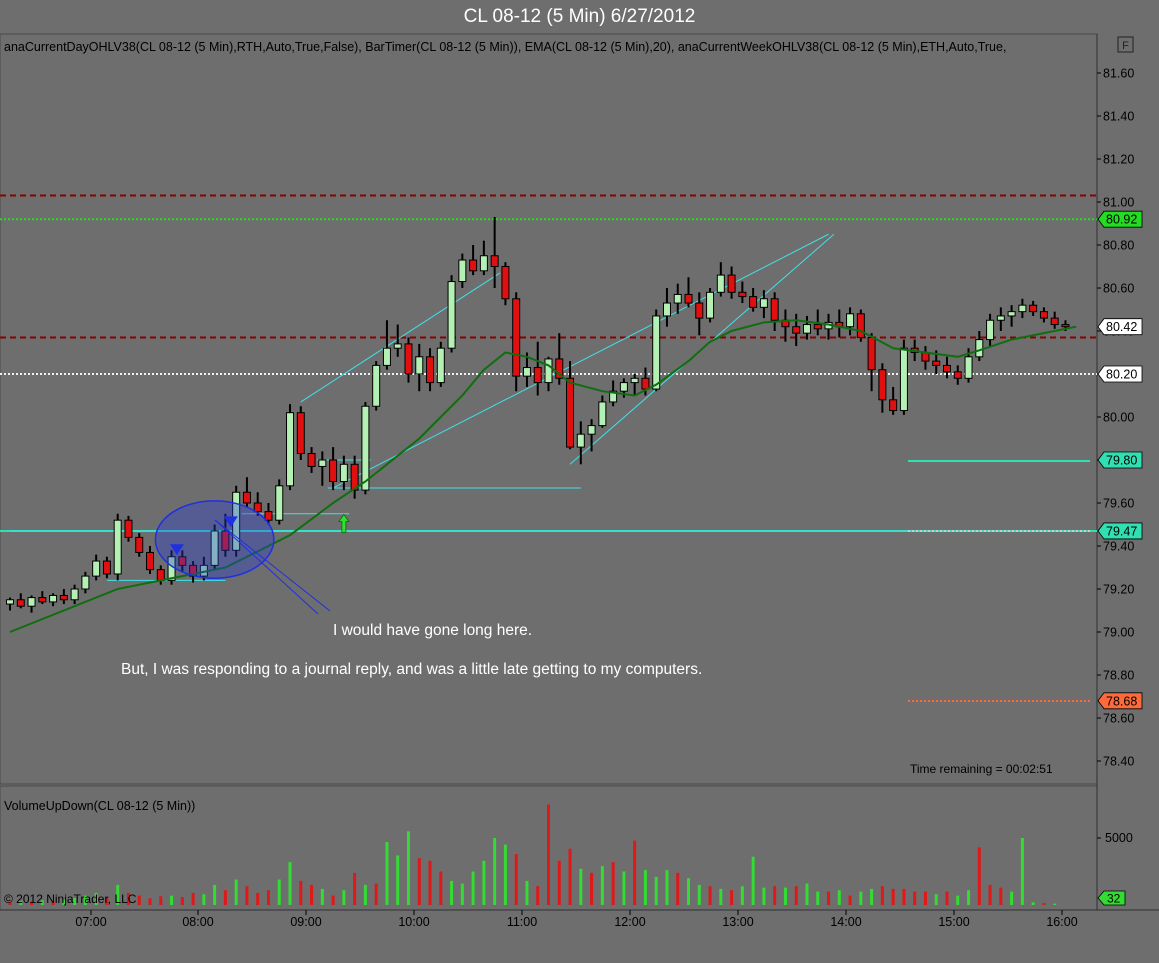 This screenshot has height=963, width=1159. What do you see at coordinates (1118, 590) in the screenshot?
I see `y-tick-label-12: 79.20` at bounding box center [1118, 590].